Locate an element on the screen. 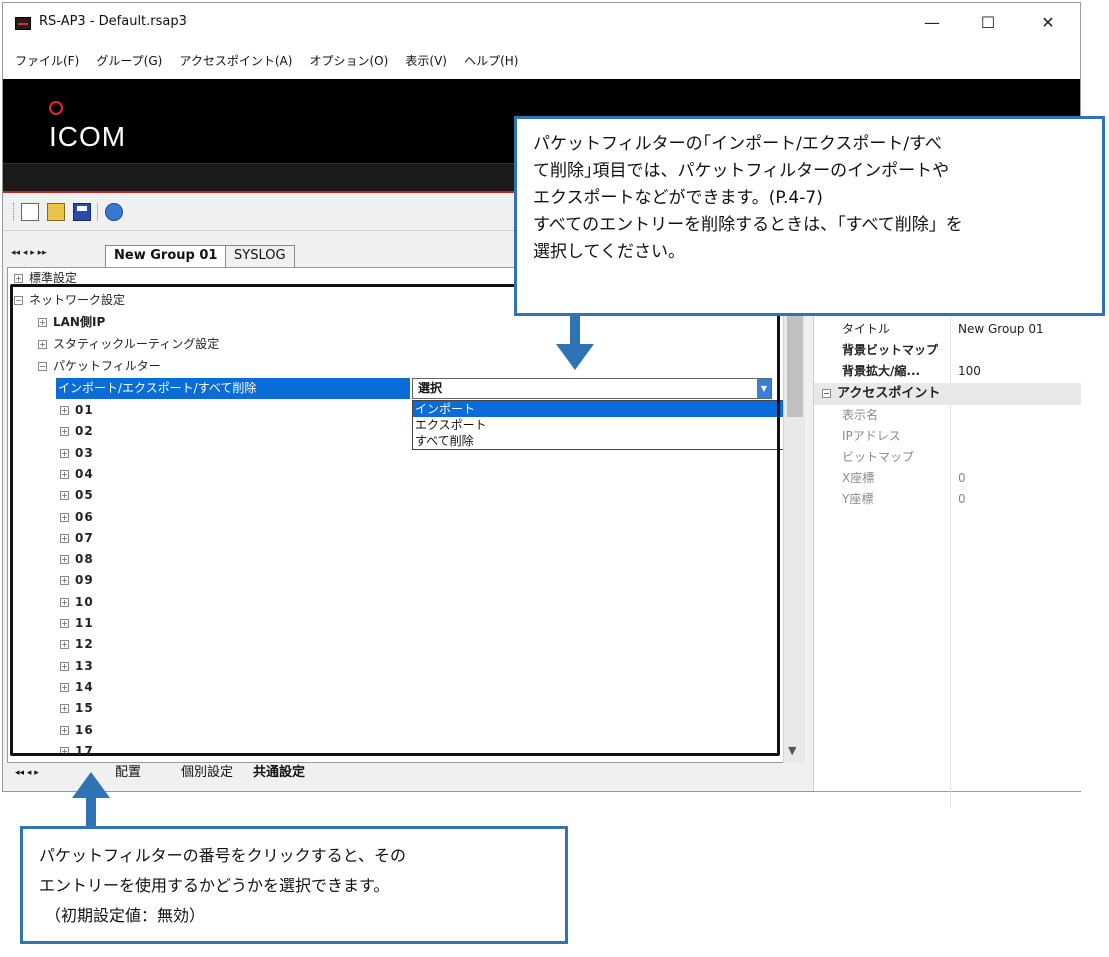 This screenshot has width=1109, height=957. packet-filter-entry-08: +08 is located at coordinates (397, 559).